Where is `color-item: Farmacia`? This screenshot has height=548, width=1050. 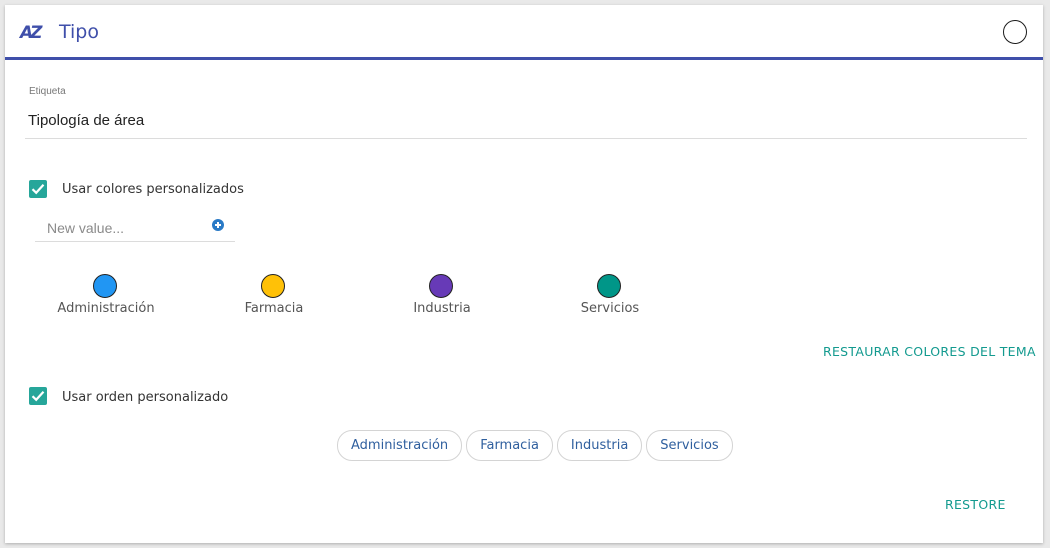
color-item: Farmacia is located at coordinates (274, 299).